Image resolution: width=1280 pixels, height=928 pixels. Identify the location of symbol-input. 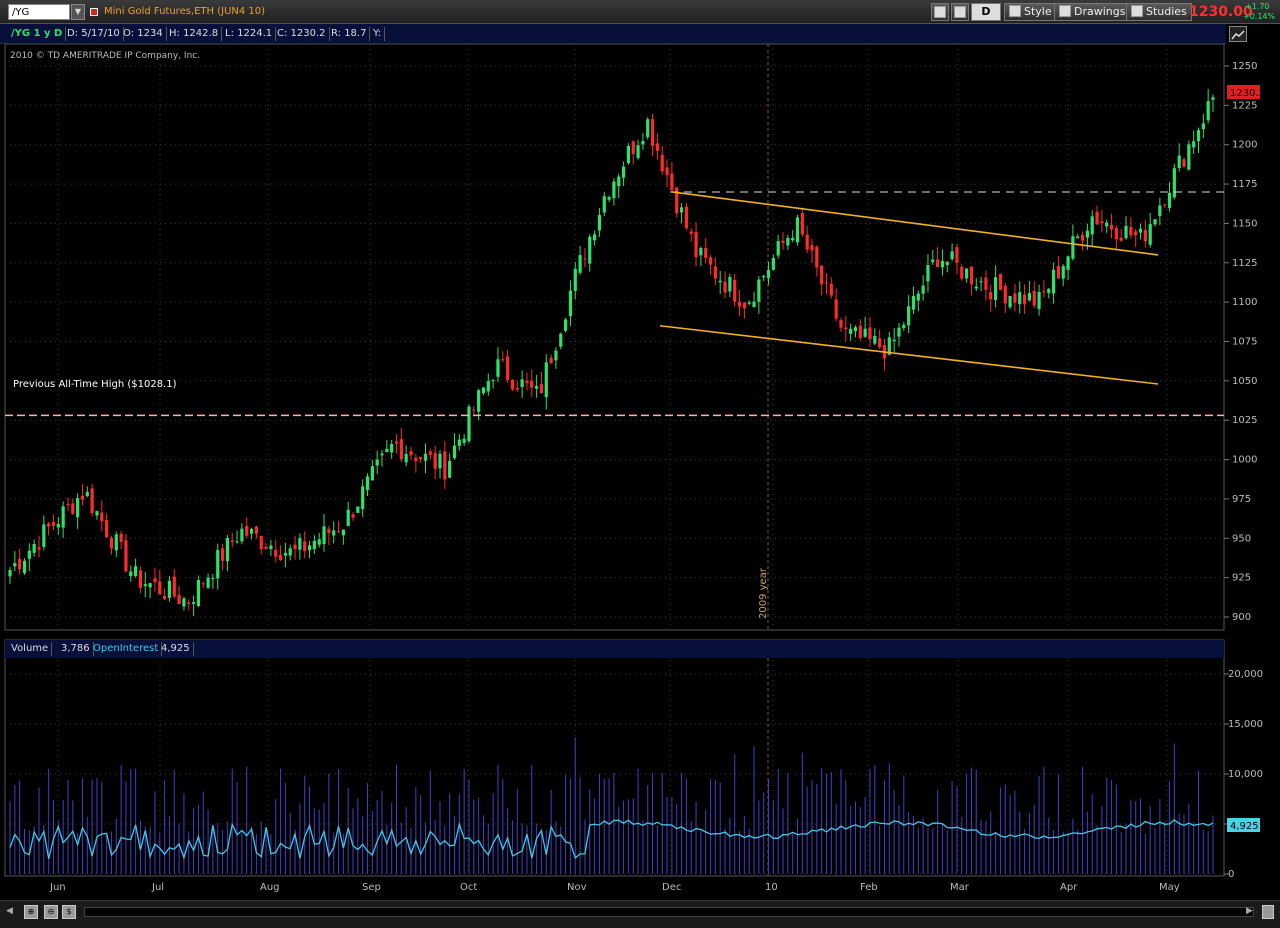
(39, 12).